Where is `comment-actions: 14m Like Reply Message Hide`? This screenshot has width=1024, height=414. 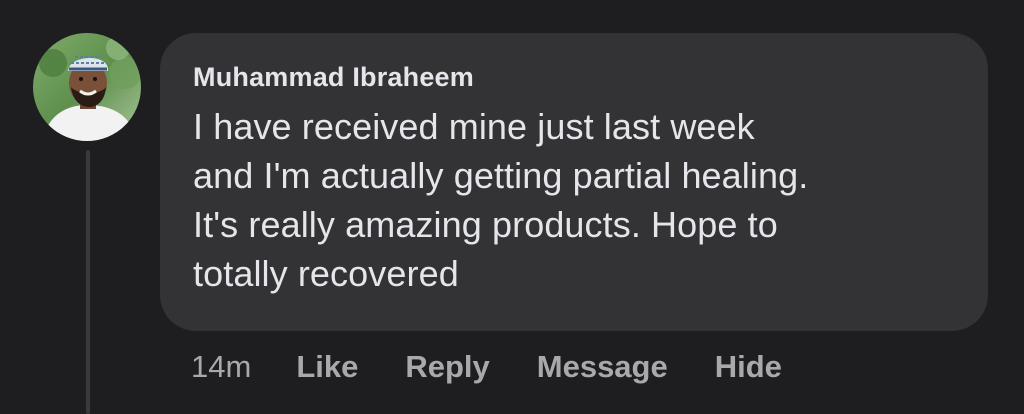
comment-actions: 14m Like Reply Message Hide is located at coordinates (510, 367).